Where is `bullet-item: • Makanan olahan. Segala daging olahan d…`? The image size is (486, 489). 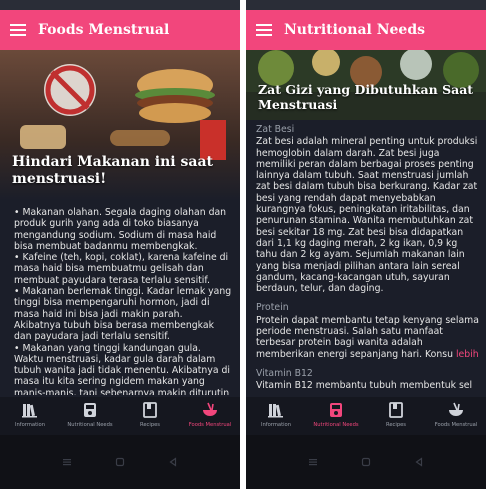
bullet-item: • Makanan olahan. Segala daging olahan d… is located at coordinates (120, 229).